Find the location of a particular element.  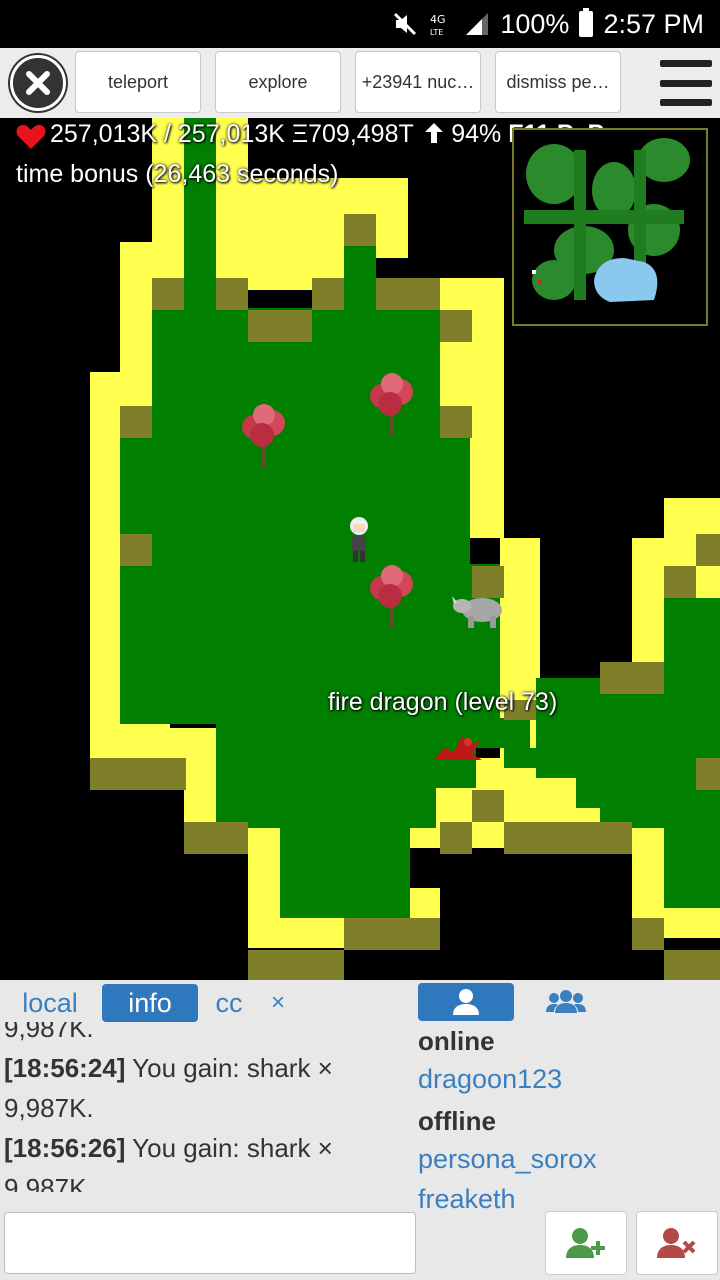

chat-timestamp: [18:56:26] is located at coordinates (65, 1148).